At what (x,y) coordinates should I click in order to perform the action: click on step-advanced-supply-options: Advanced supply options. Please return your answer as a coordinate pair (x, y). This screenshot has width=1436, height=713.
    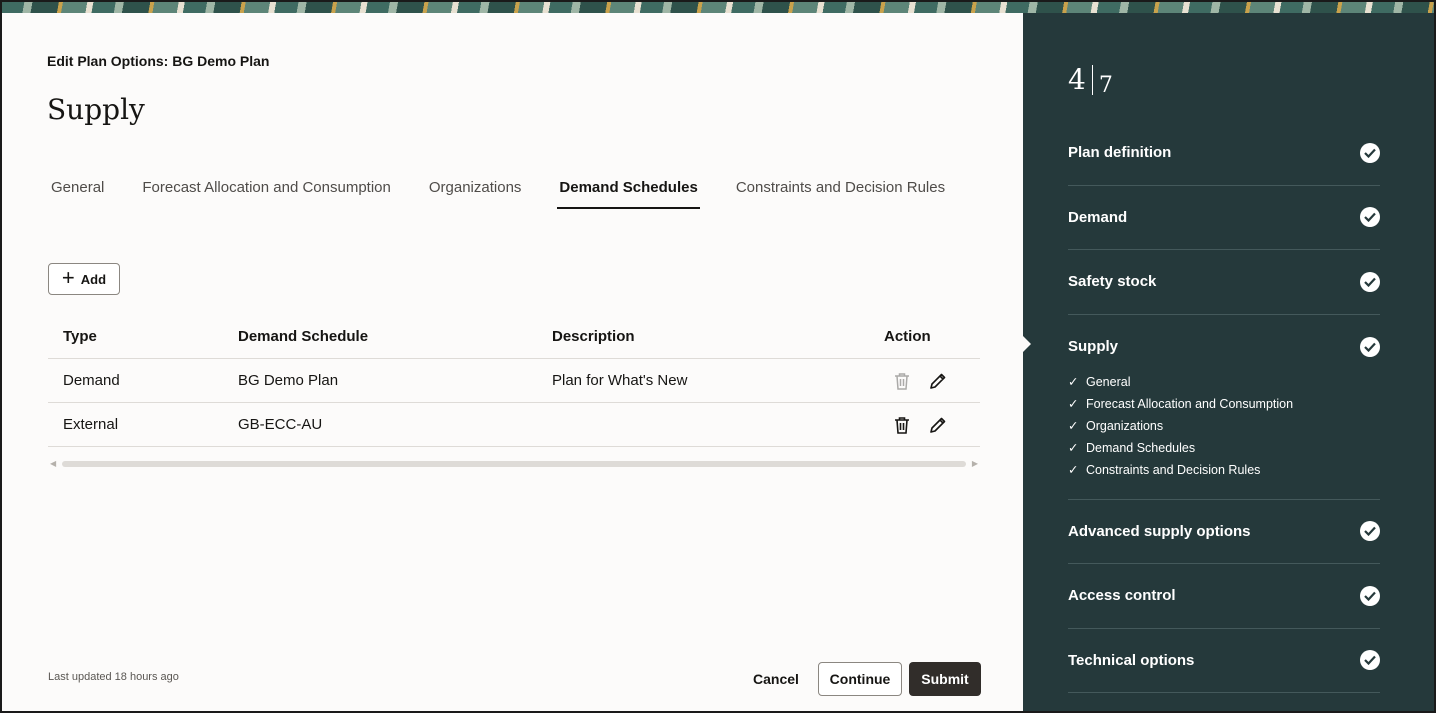
    Looking at the image, I should click on (1224, 532).